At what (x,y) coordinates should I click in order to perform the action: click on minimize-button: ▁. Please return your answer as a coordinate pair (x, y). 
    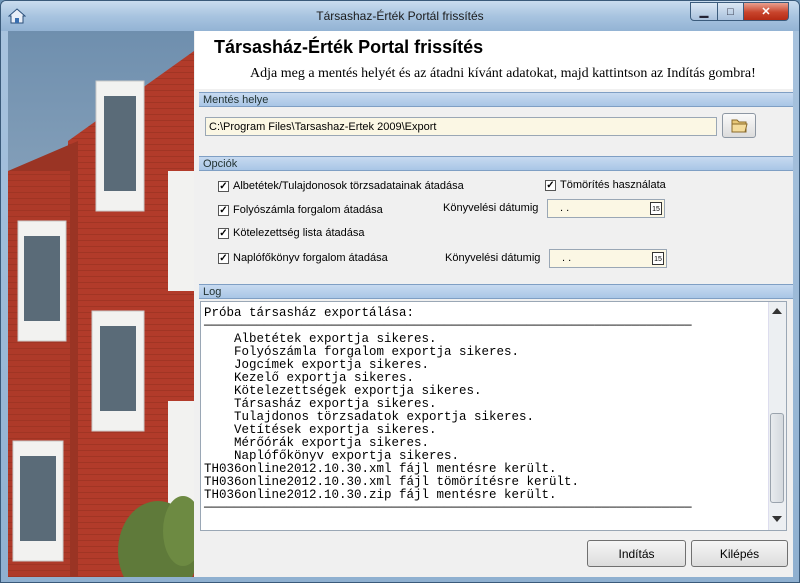
    Looking at the image, I should click on (704, 11).